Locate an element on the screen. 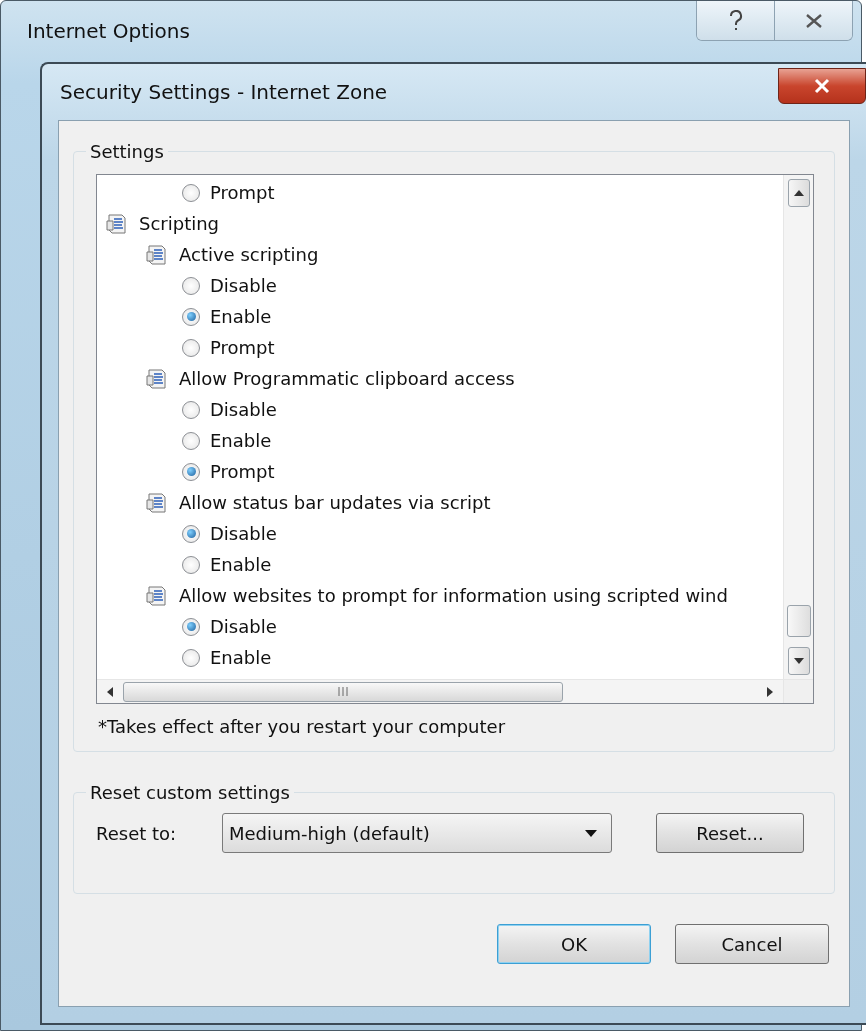 The width and height of the screenshot is (866, 1031). right-arrow-icon is located at coordinates (770, 691).